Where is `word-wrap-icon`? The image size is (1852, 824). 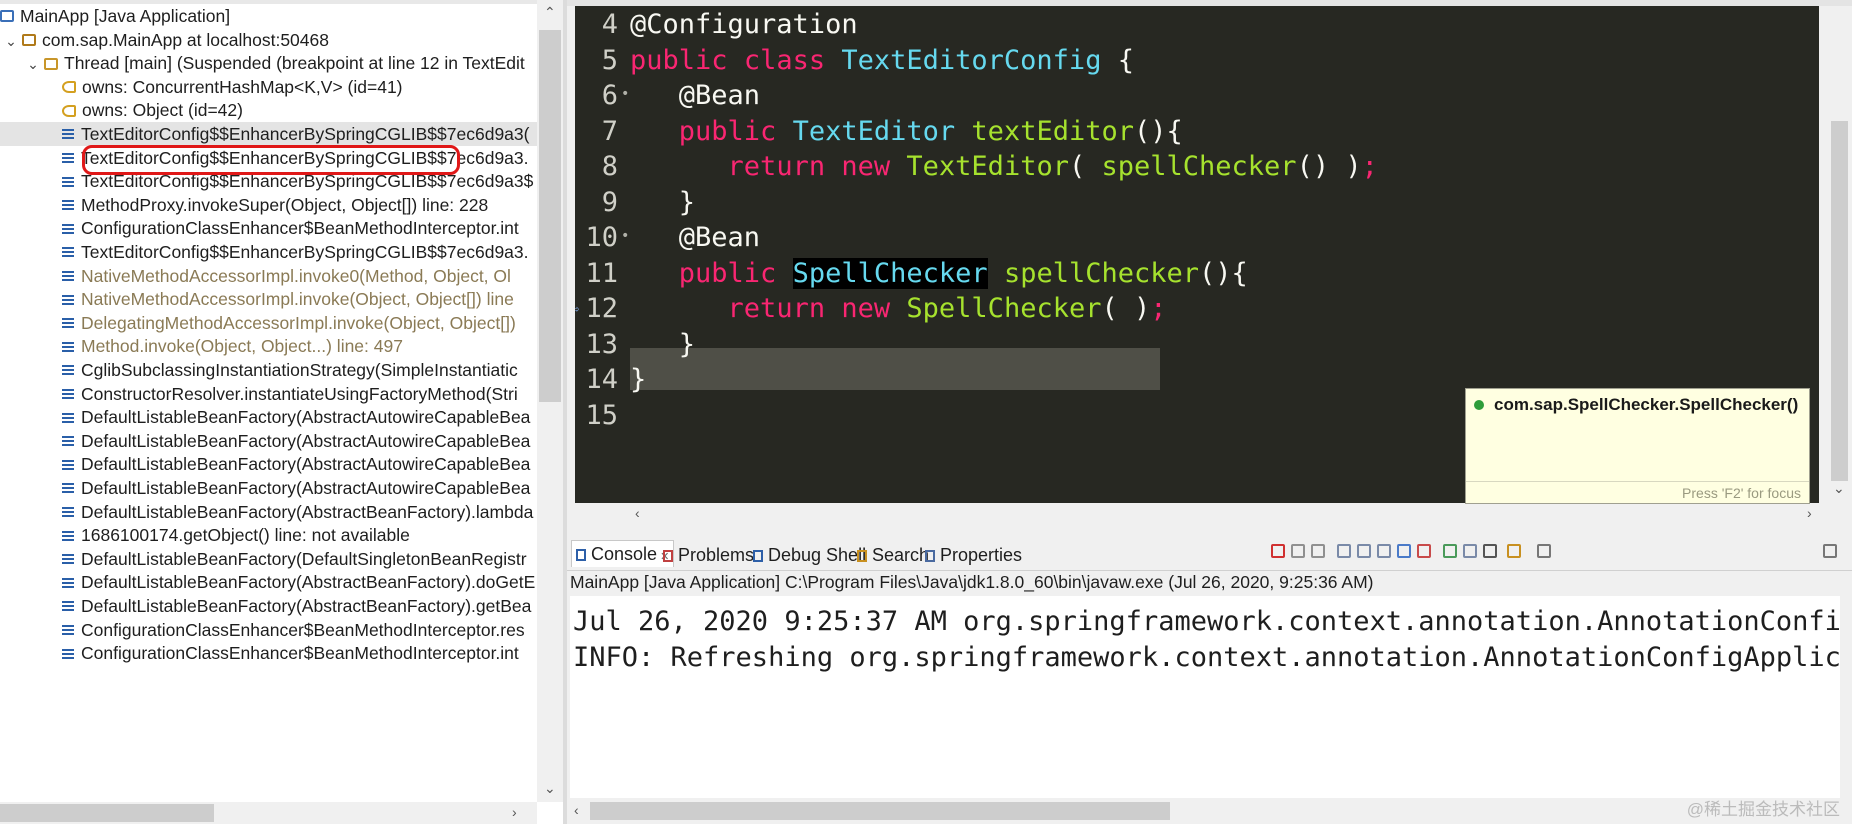 word-wrap-icon is located at coordinates (1384, 551).